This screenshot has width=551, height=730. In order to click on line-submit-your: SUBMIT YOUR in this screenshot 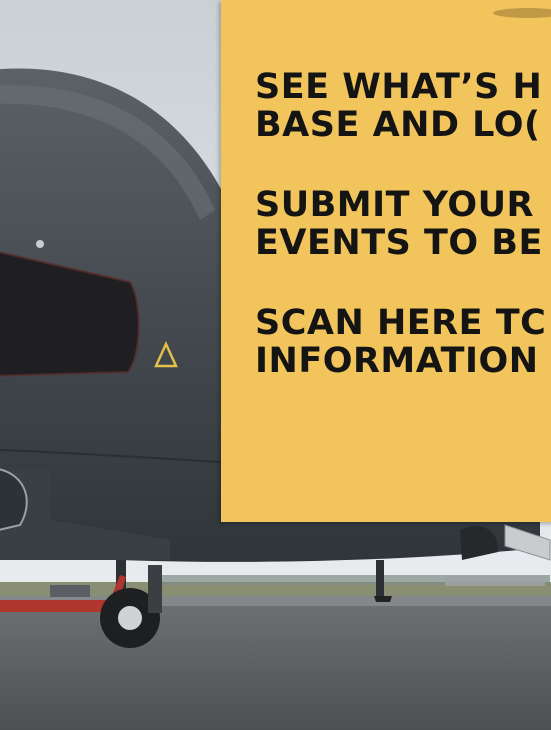, I will do `click(394, 205)`.